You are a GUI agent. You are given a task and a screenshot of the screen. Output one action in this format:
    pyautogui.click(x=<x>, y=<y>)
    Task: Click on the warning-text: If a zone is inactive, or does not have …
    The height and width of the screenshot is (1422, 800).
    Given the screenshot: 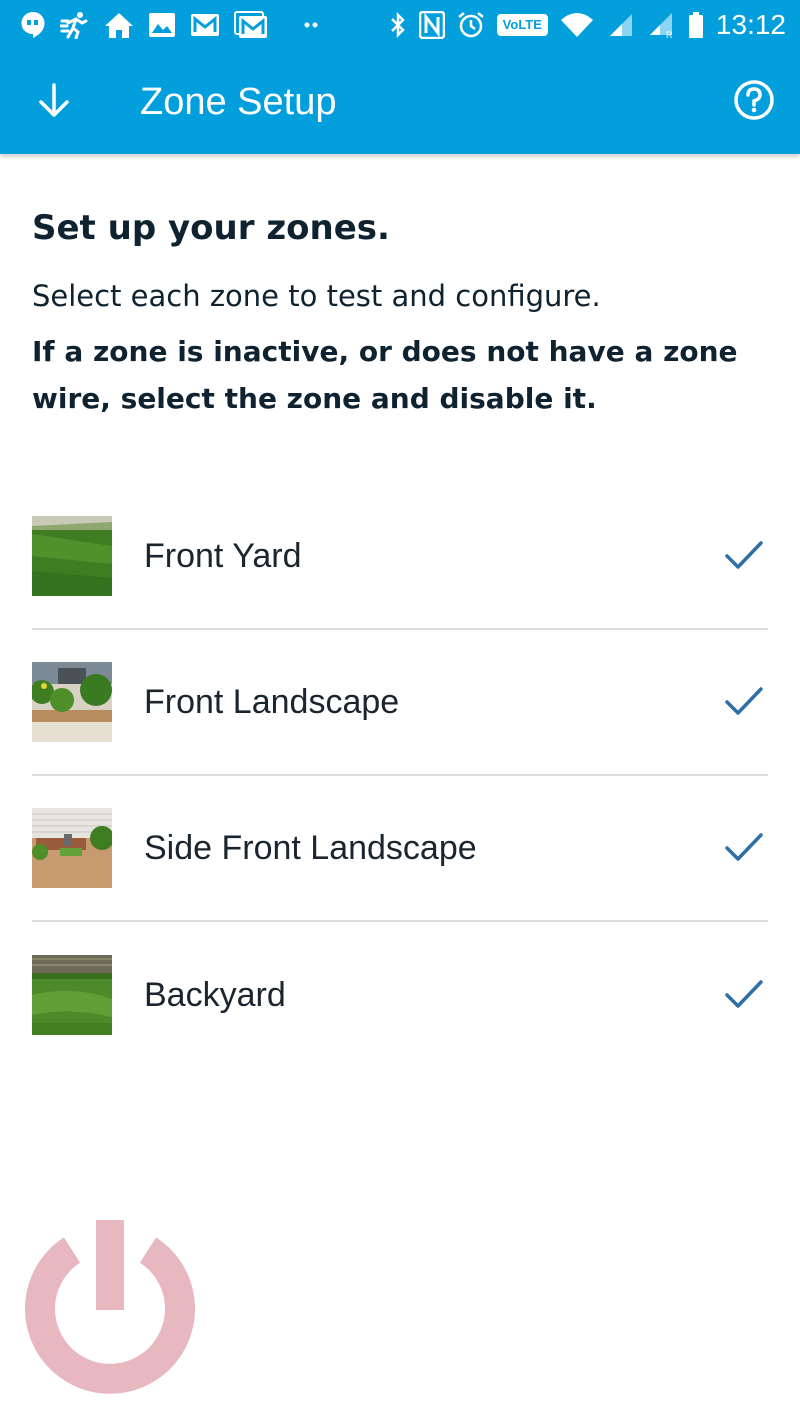 What is the action you would take?
    pyautogui.click(x=385, y=375)
    